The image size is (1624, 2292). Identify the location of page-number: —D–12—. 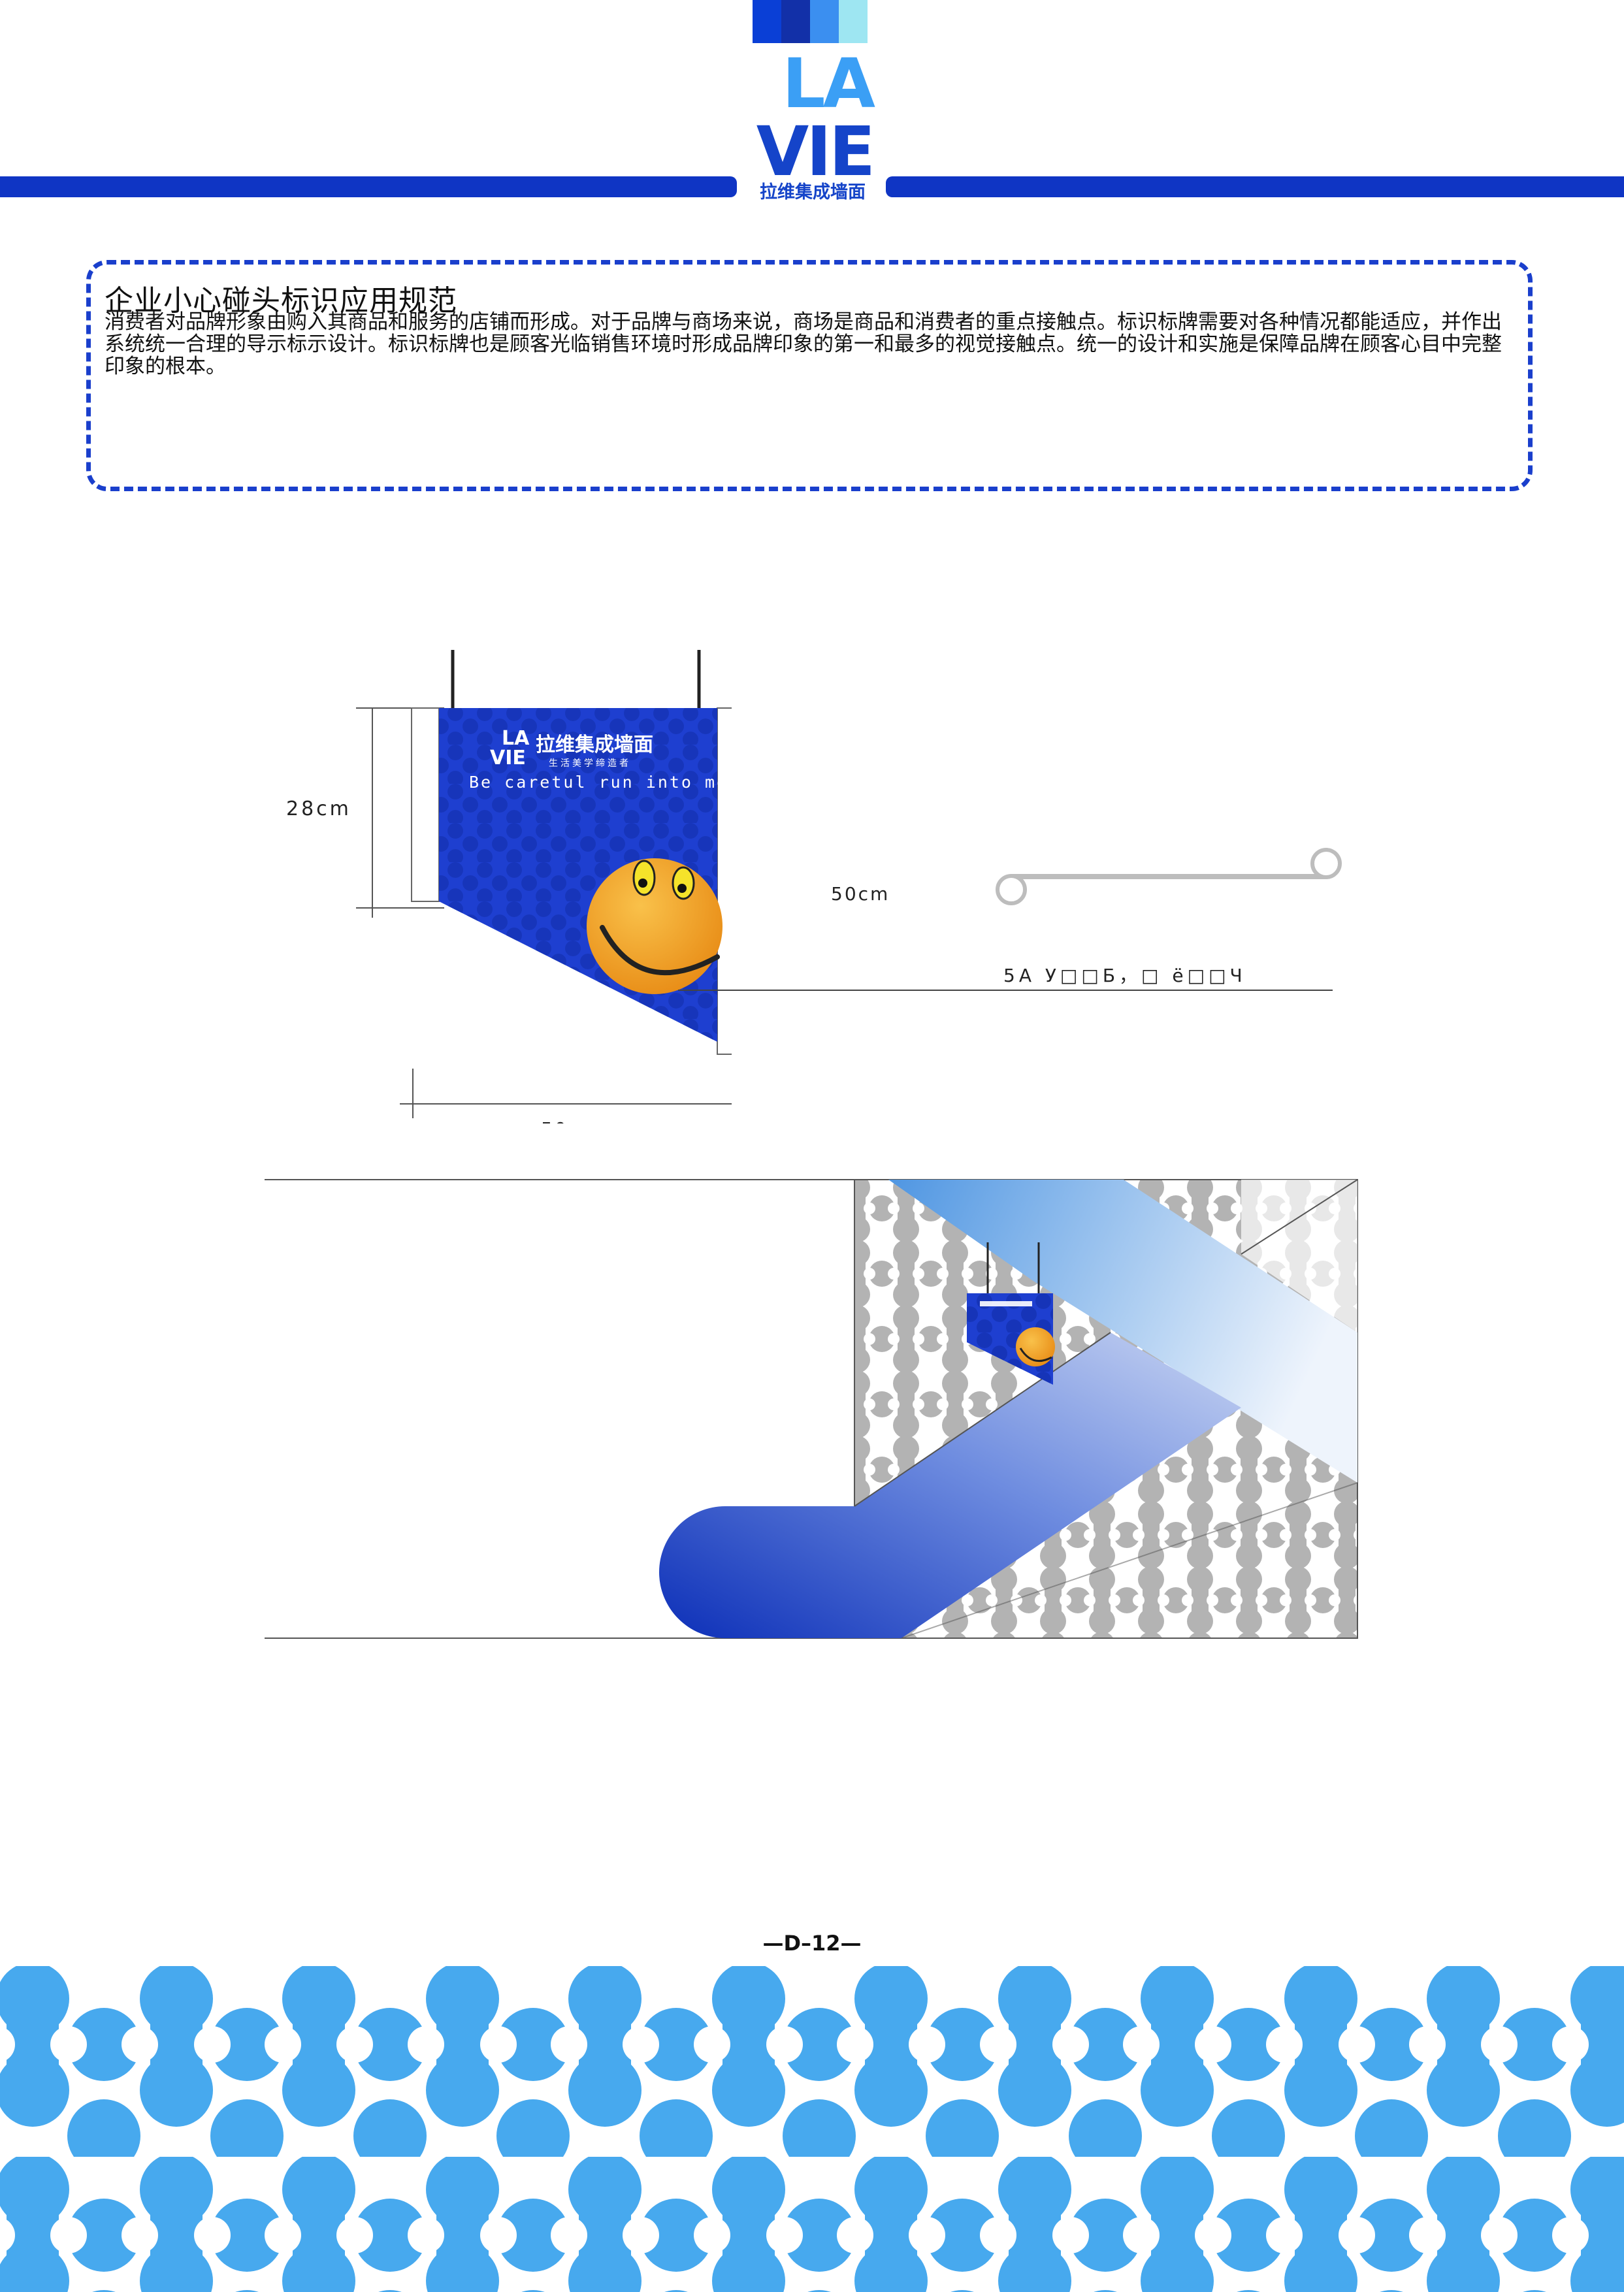
(812, 1943).